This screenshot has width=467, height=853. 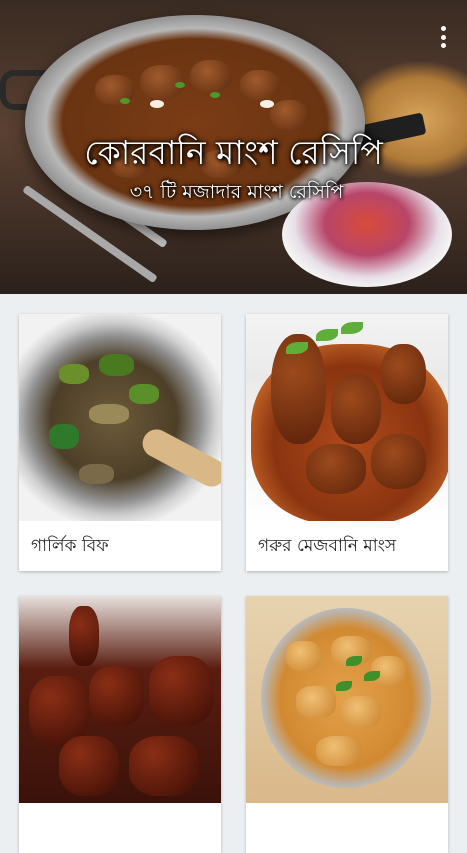 I want to click on recipe-card-mezbani-beef: গরুর মেজবানি মাংস, so click(x=347, y=442).